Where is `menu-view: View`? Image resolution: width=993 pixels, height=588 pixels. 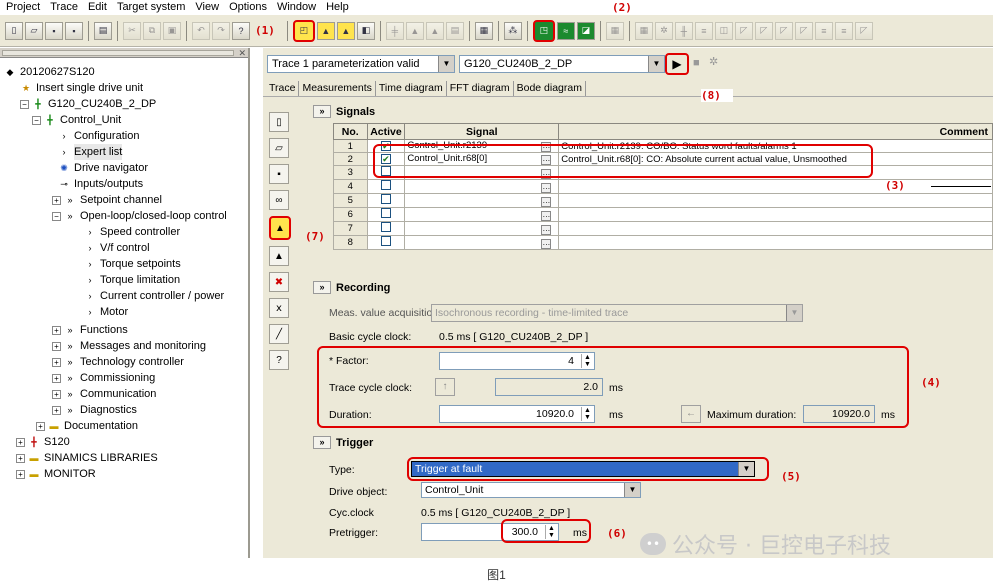 menu-view: View is located at coordinates (207, 7).